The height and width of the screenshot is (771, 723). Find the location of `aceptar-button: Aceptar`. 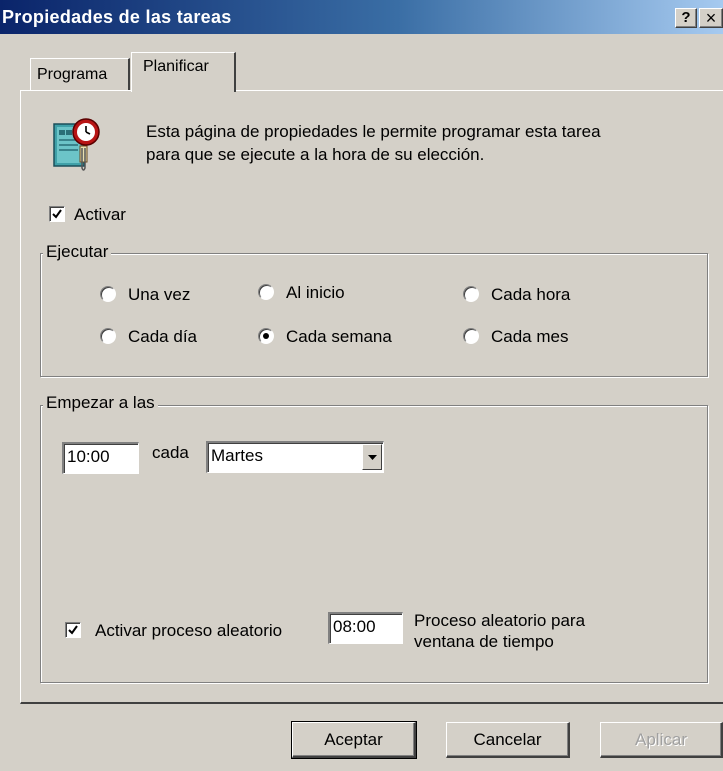

aceptar-button: Aceptar is located at coordinates (354, 740).